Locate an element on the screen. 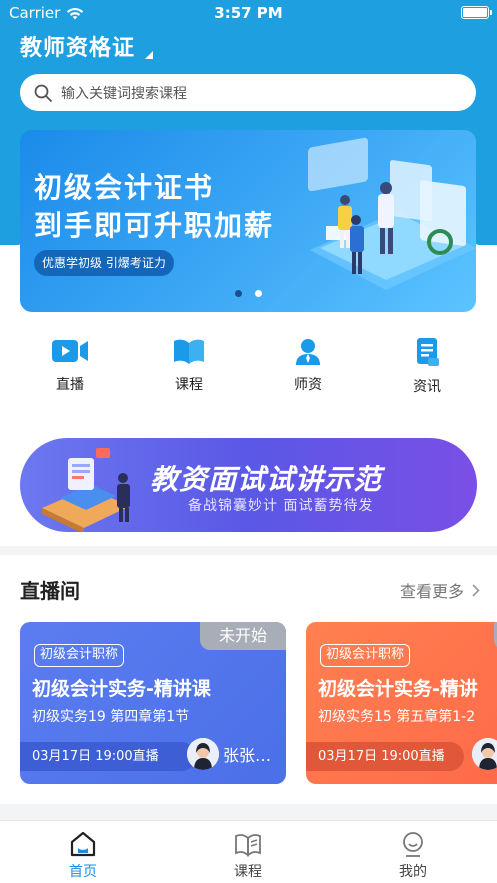 Image resolution: width=497 pixels, height=883 pixels. exam-category-selector: 教师资格证 is located at coordinates (87, 46).